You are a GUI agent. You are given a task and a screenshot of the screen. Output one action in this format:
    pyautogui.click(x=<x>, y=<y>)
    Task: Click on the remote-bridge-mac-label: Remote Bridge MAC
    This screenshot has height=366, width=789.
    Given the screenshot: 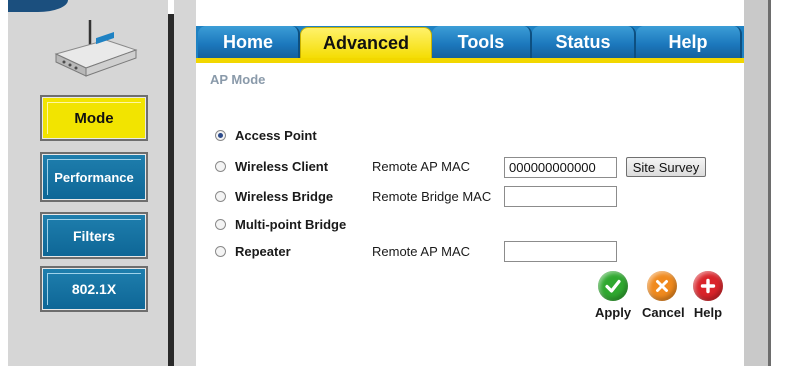 What is the action you would take?
    pyautogui.click(x=432, y=196)
    